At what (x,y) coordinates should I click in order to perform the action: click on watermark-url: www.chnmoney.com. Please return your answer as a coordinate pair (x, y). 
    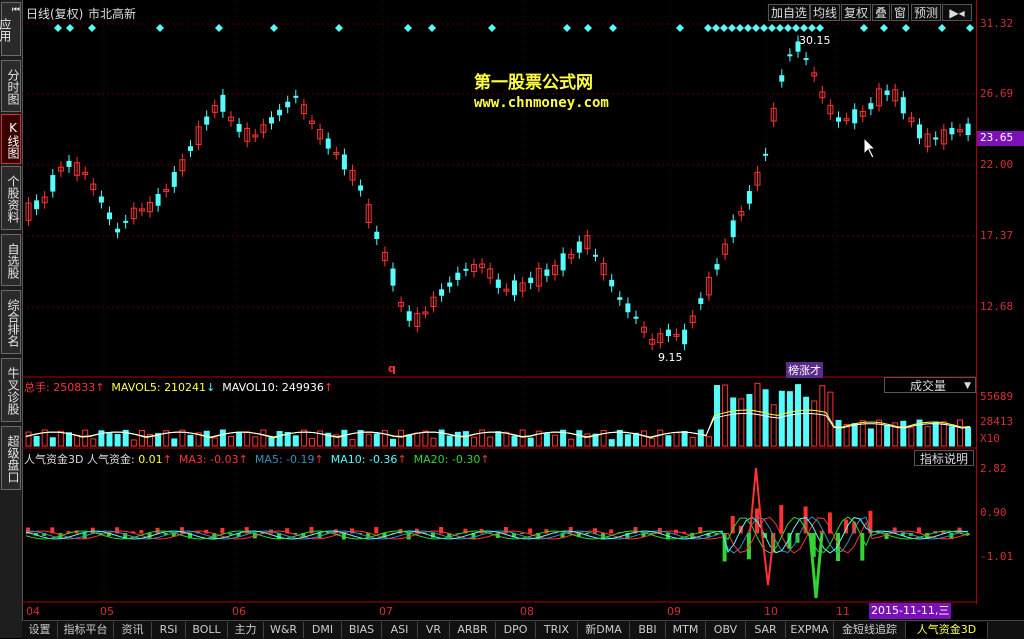
    Looking at the image, I should click on (541, 103).